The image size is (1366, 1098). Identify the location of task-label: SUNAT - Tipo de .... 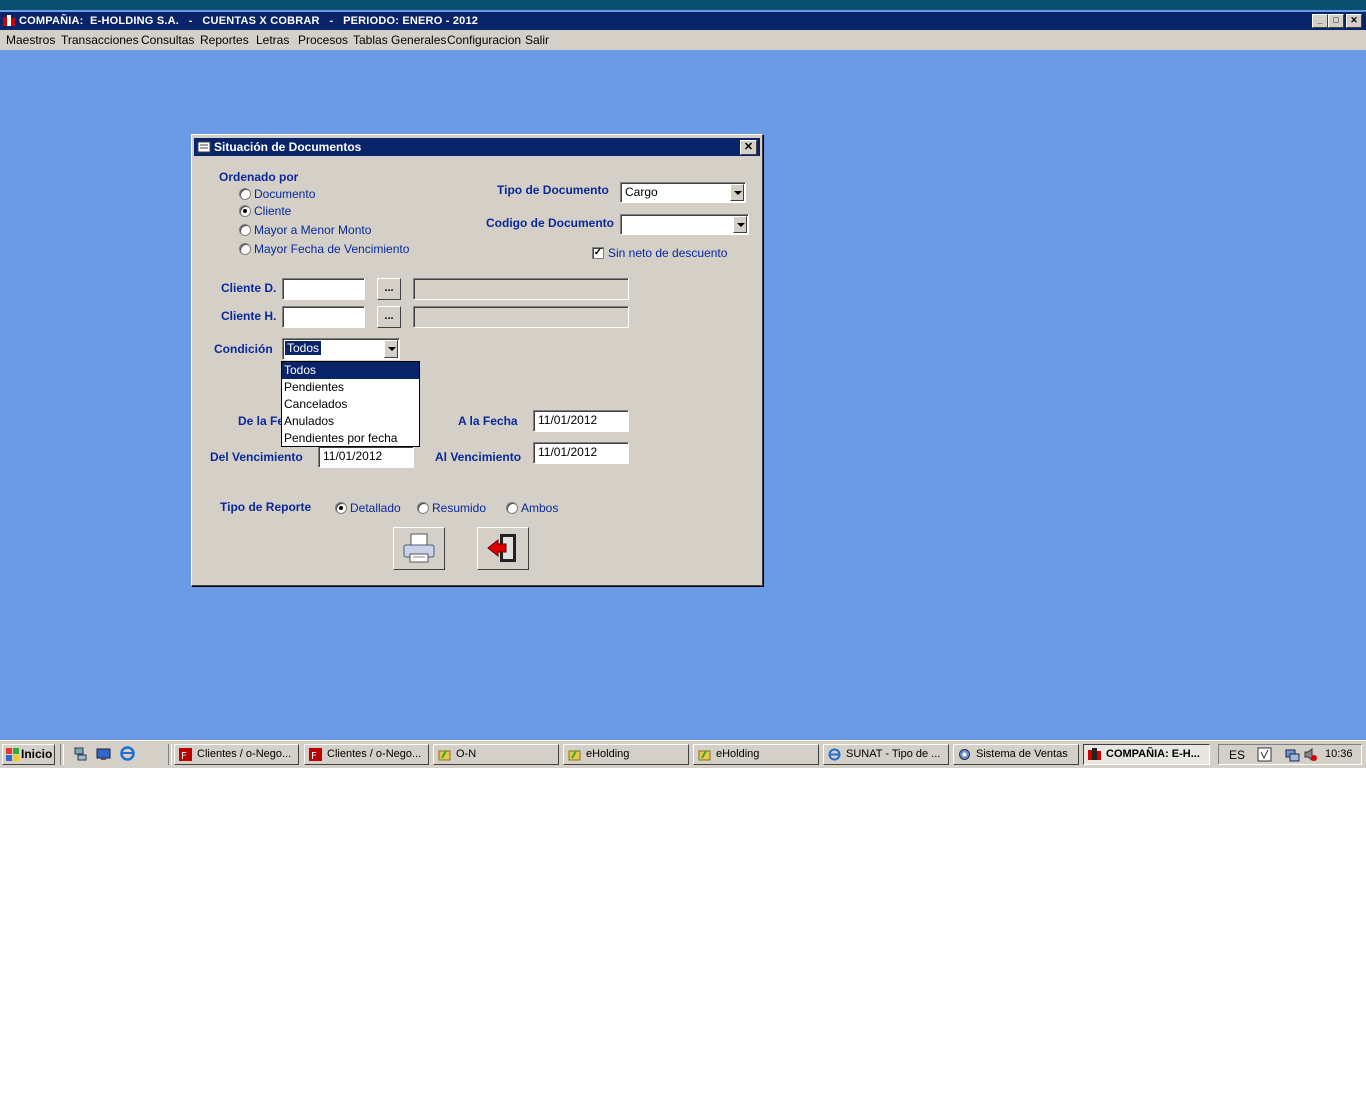
(893, 754).